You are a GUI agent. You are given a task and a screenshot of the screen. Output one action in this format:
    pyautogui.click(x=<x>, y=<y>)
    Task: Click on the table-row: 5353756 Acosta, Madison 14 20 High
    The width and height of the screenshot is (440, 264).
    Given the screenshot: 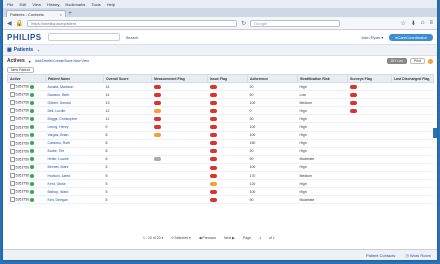 What is the action you would take?
    pyautogui.click(x=220, y=87)
    